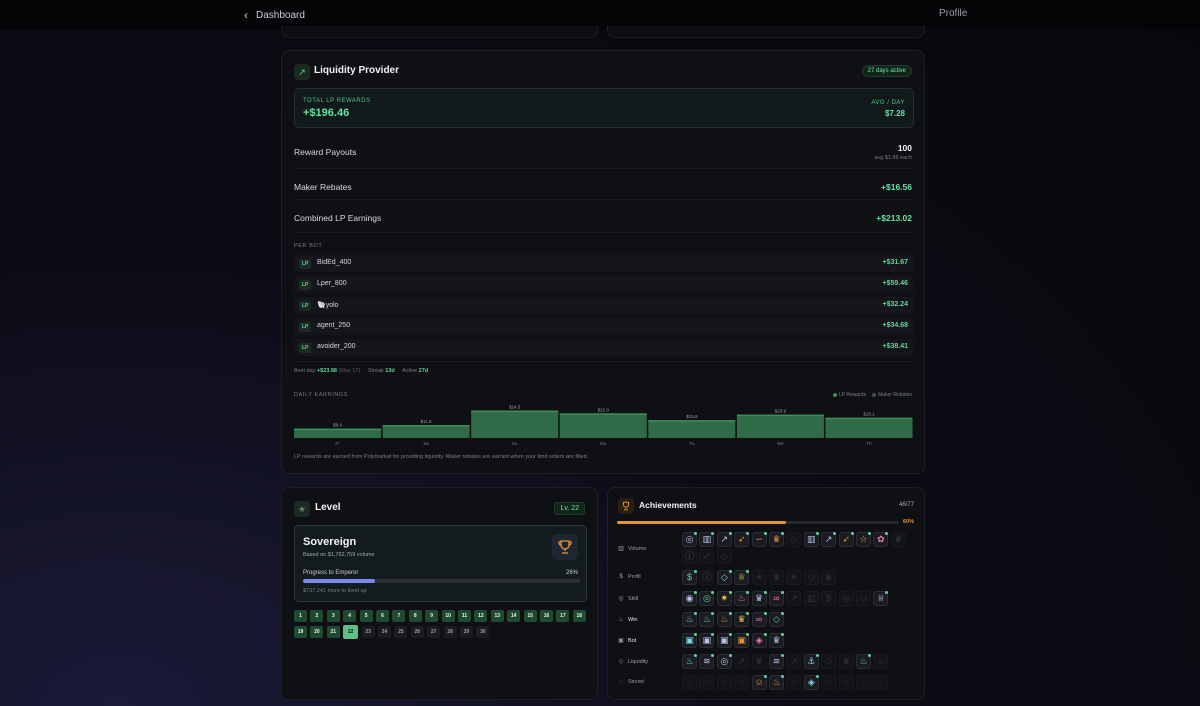 This screenshot has height=706, width=1200. What do you see at coordinates (604, 347) in the screenshot?
I see `bot-row: LP avoider_200 +$38.41` at bounding box center [604, 347].